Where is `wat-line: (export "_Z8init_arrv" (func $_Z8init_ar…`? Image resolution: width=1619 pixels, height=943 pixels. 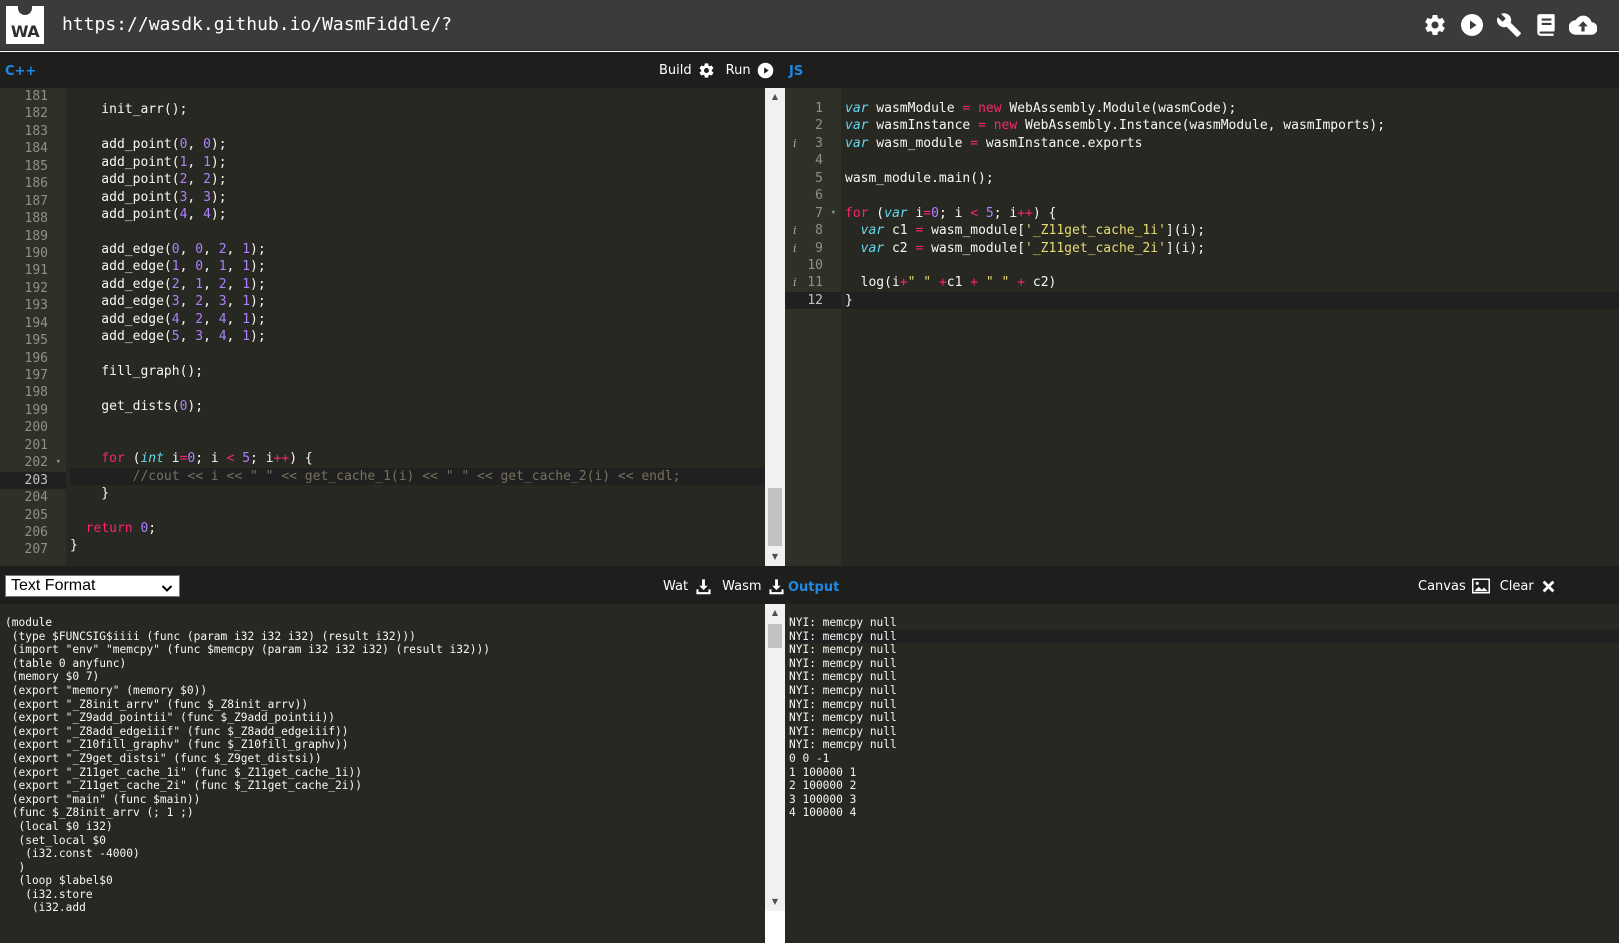
wat-line: (export "_Z8init_arrv" (func $_Z8init_ar… is located at coordinates (157, 704).